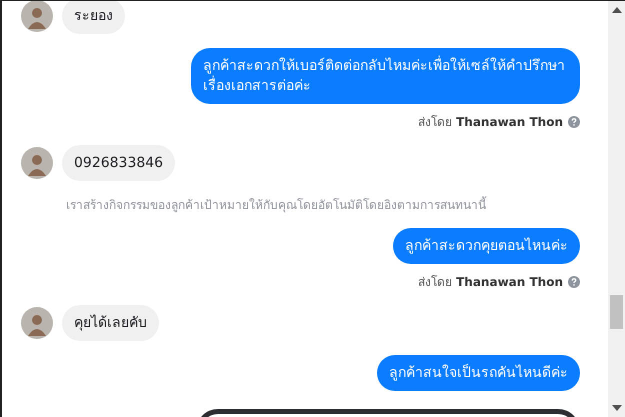 Image resolution: width=625 pixels, height=417 pixels. Describe the element at coordinates (617, 408) in the screenshot. I see `scroll-down-icon` at that location.